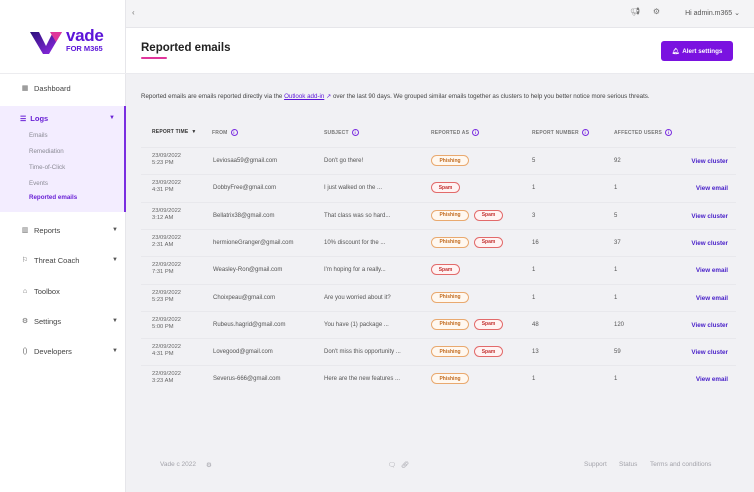  I want to click on sidebar-subitem-events: Events, so click(38, 183).